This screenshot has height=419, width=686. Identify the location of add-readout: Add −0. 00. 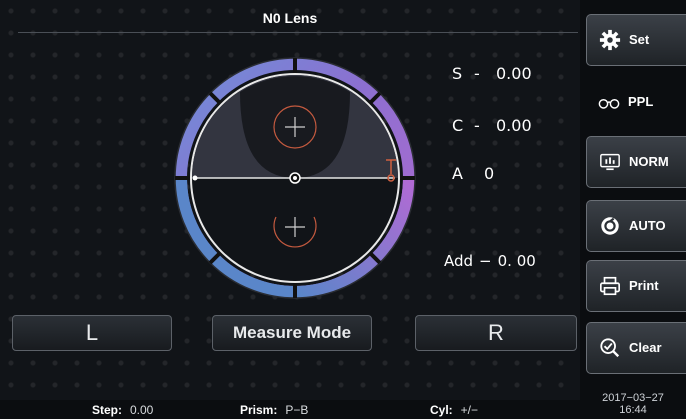
(490, 261).